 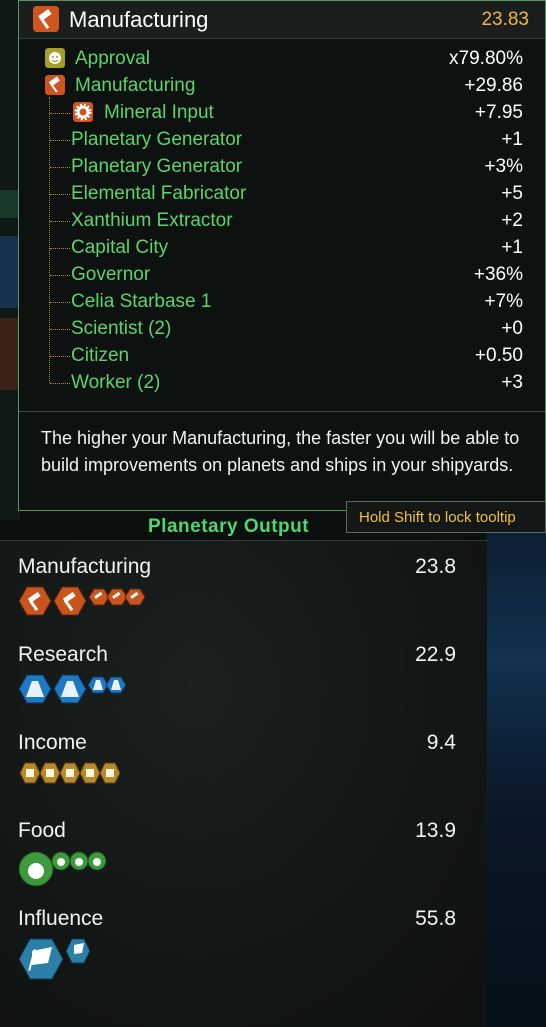 I want to click on influence-icon-row, so click(x=58, y=958).